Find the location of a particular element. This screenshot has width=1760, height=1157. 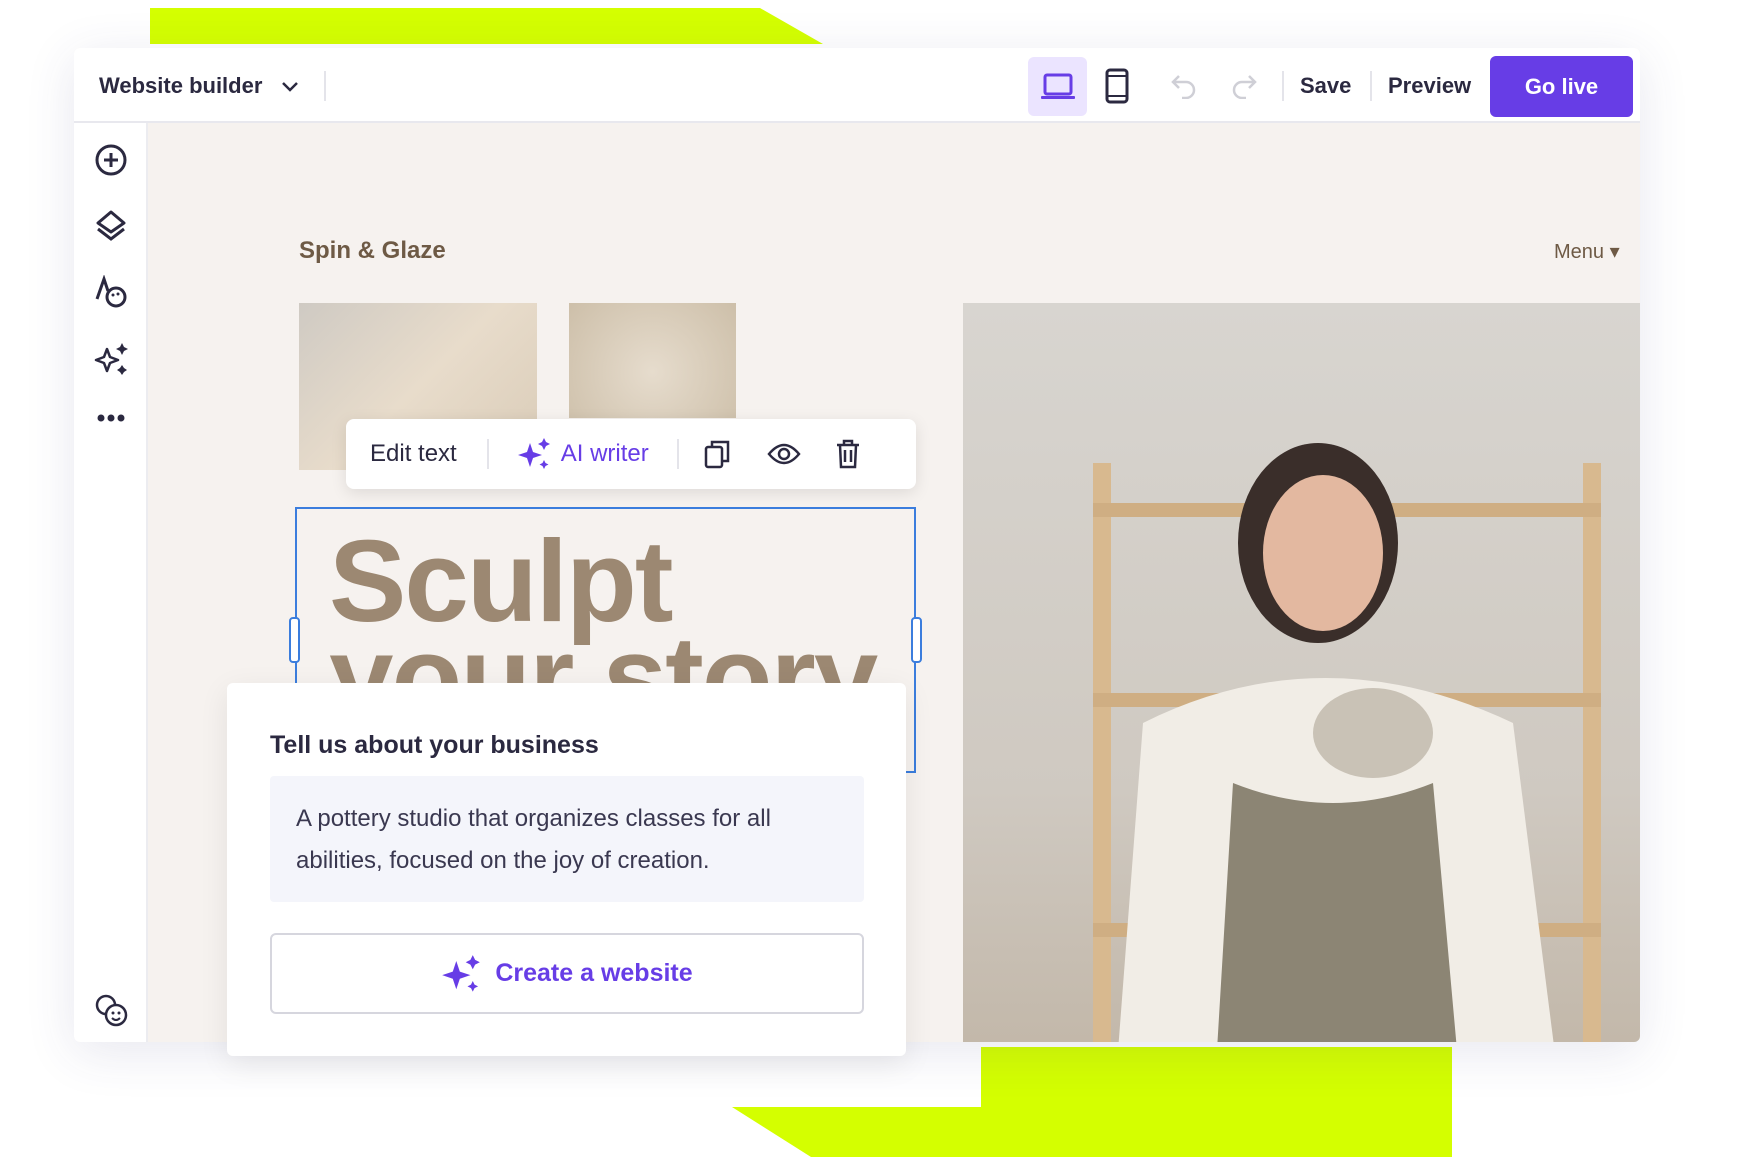

typography-palette-icon is located at coordinates (111, 292).